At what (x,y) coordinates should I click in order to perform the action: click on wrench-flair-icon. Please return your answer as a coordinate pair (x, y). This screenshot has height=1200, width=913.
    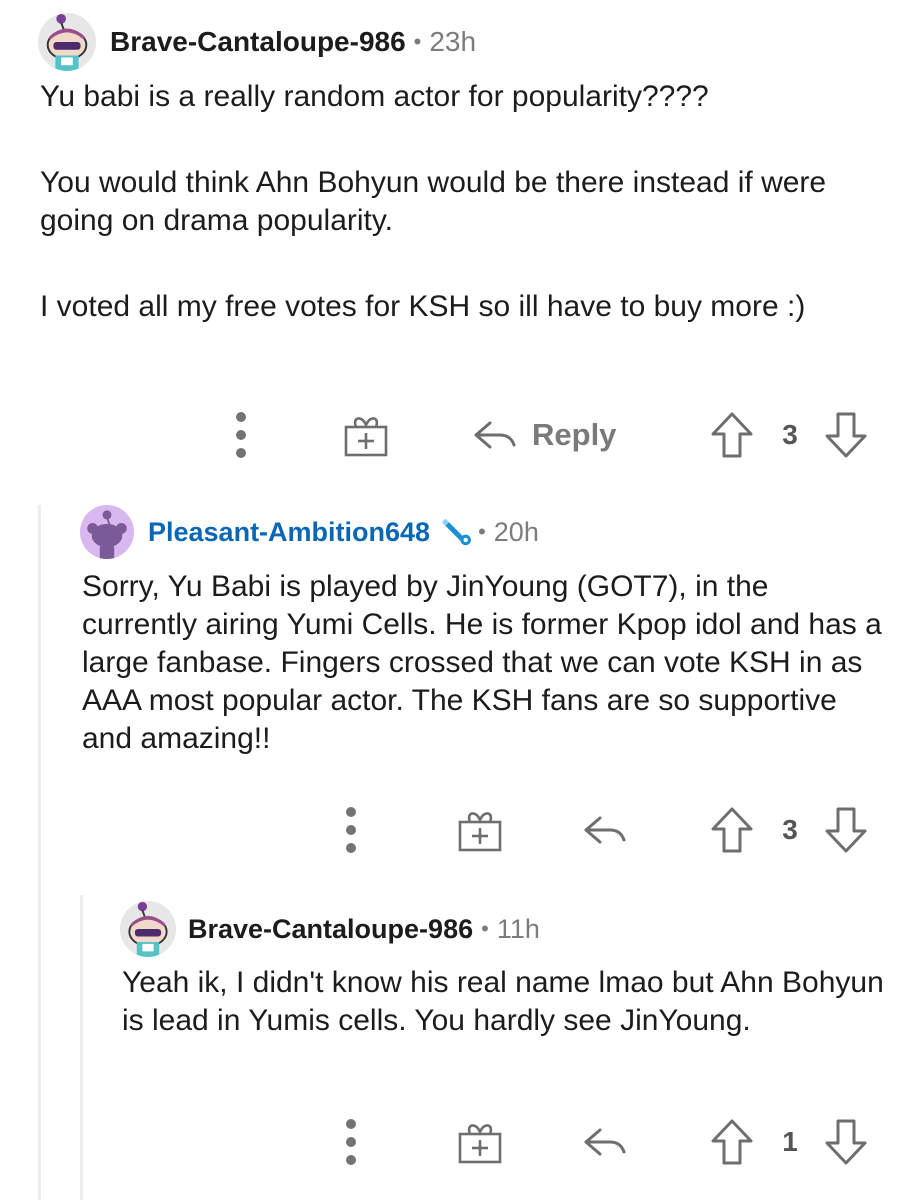
    Looking at the image, I should click on (456, 532).